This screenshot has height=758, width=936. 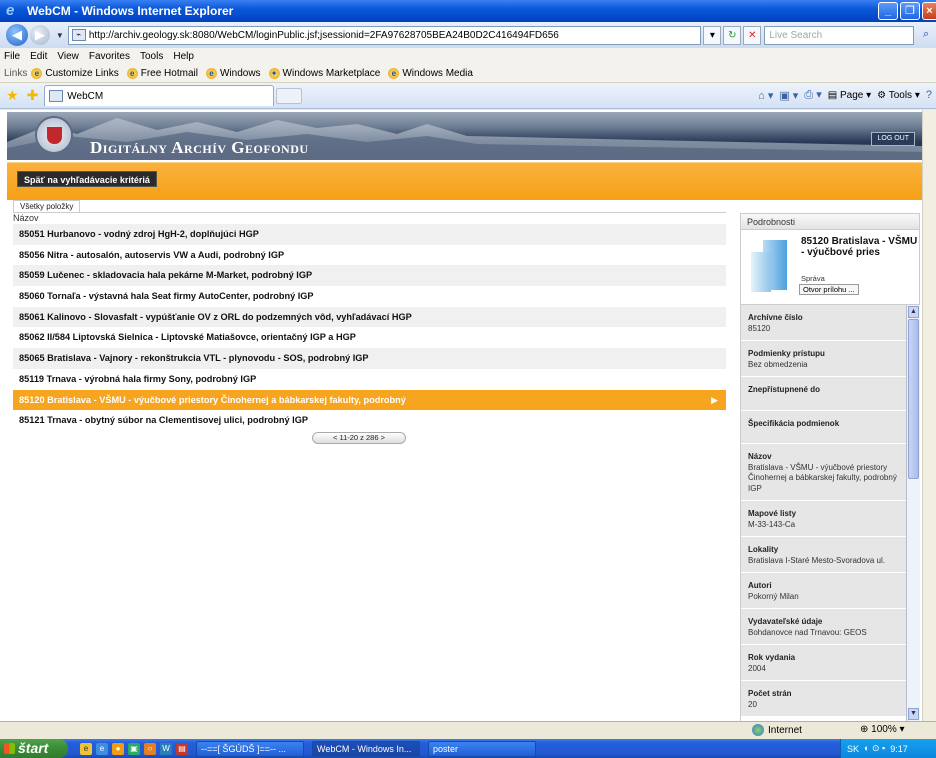 I want to click on add-favorites-icon: ✚, so click(x=33, y=95).